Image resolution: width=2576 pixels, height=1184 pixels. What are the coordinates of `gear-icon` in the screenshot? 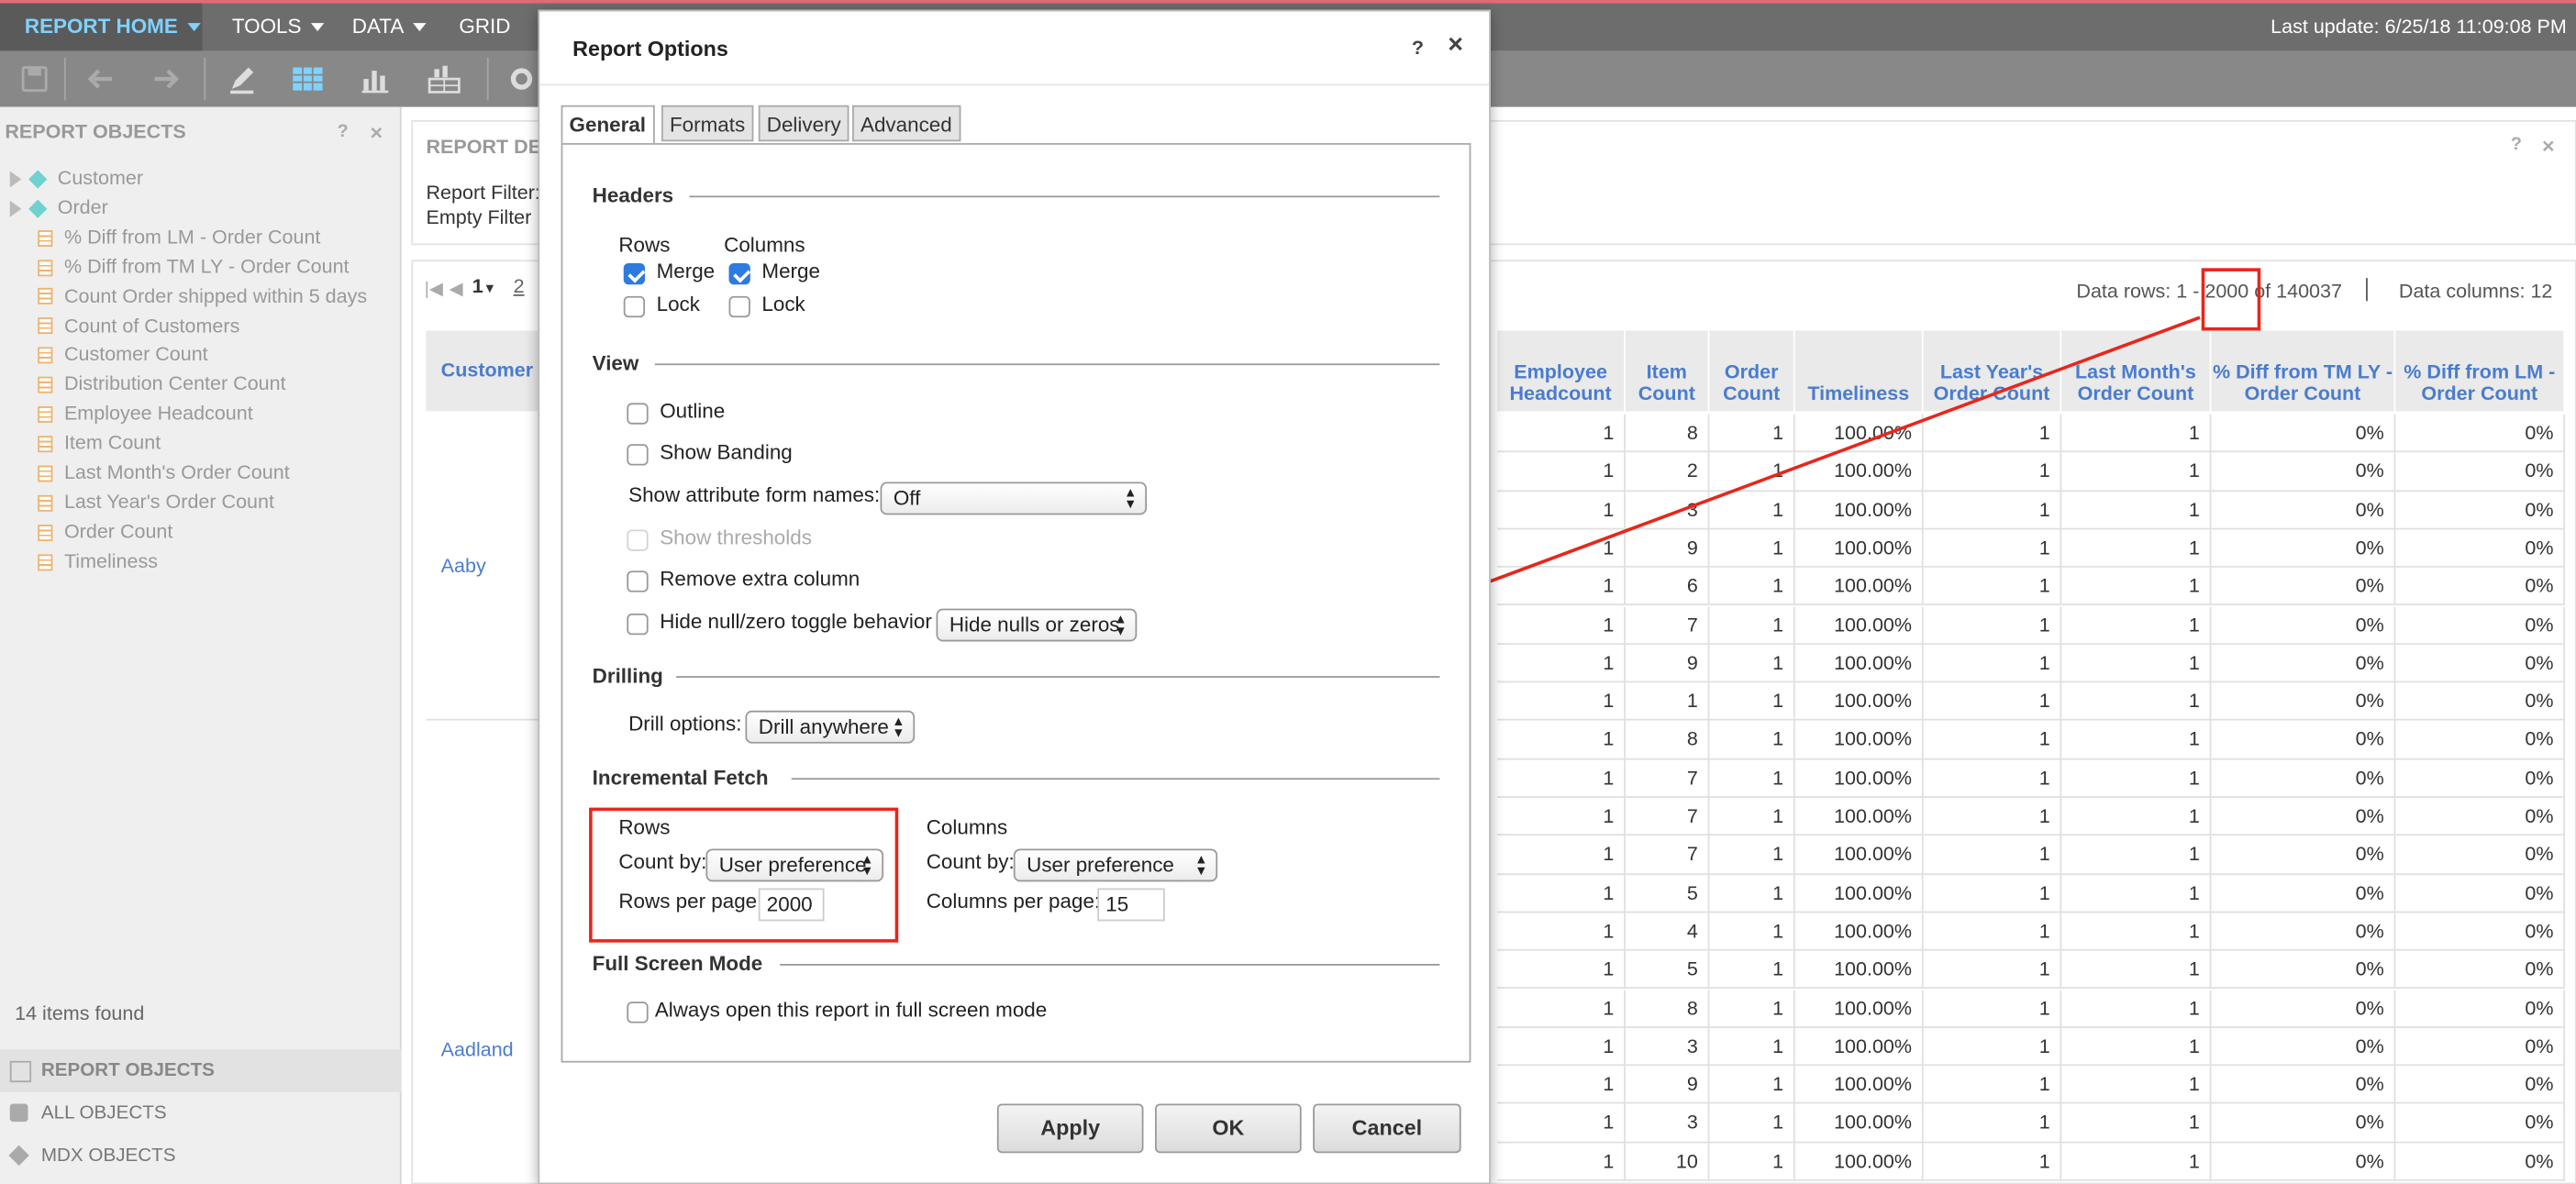 It's located at (521, 79).